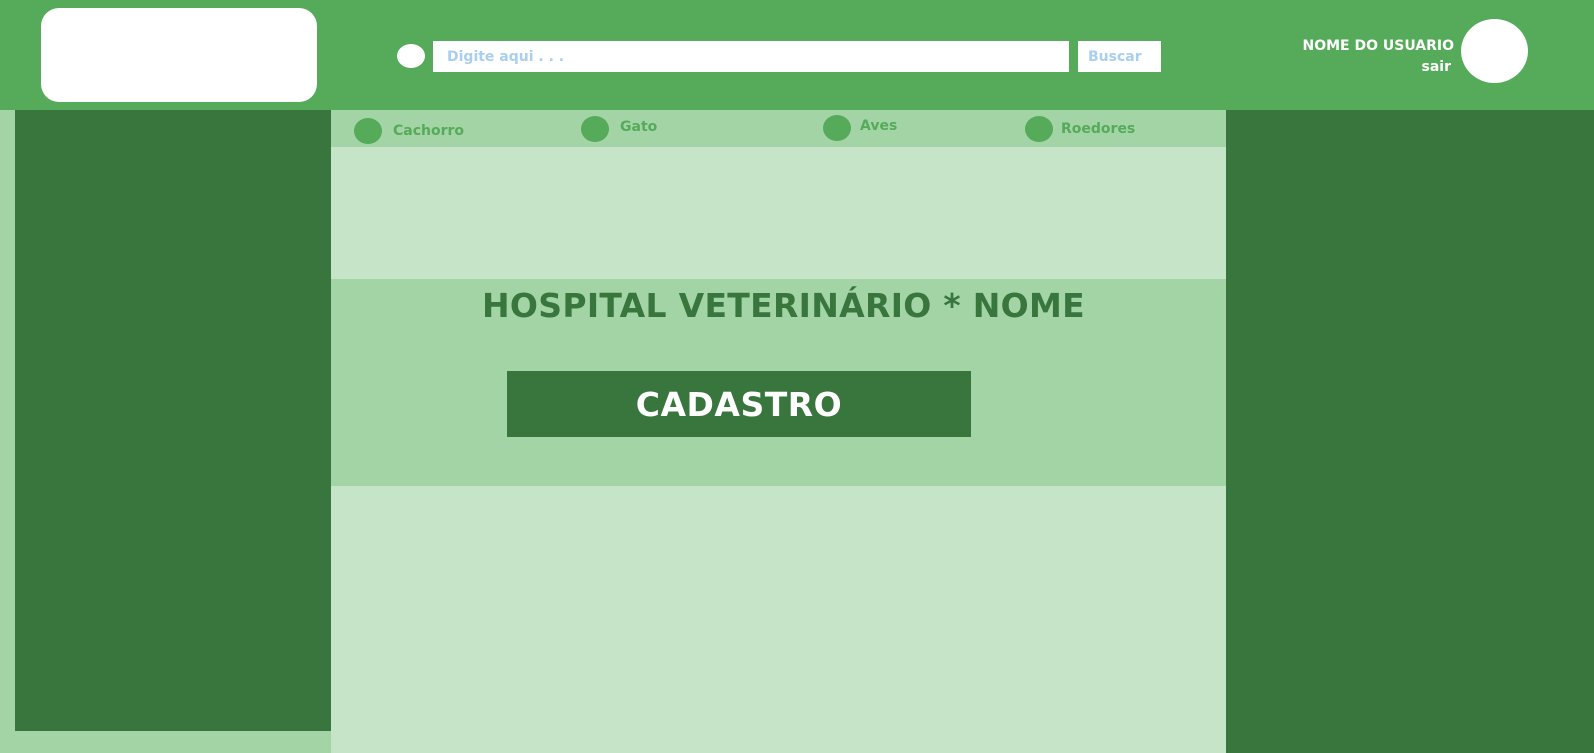 This screenshot has height=753, width=1594. Describe the element at coordinates (7, 431) in the screenshot. I see `left-edge-strip` at that location.